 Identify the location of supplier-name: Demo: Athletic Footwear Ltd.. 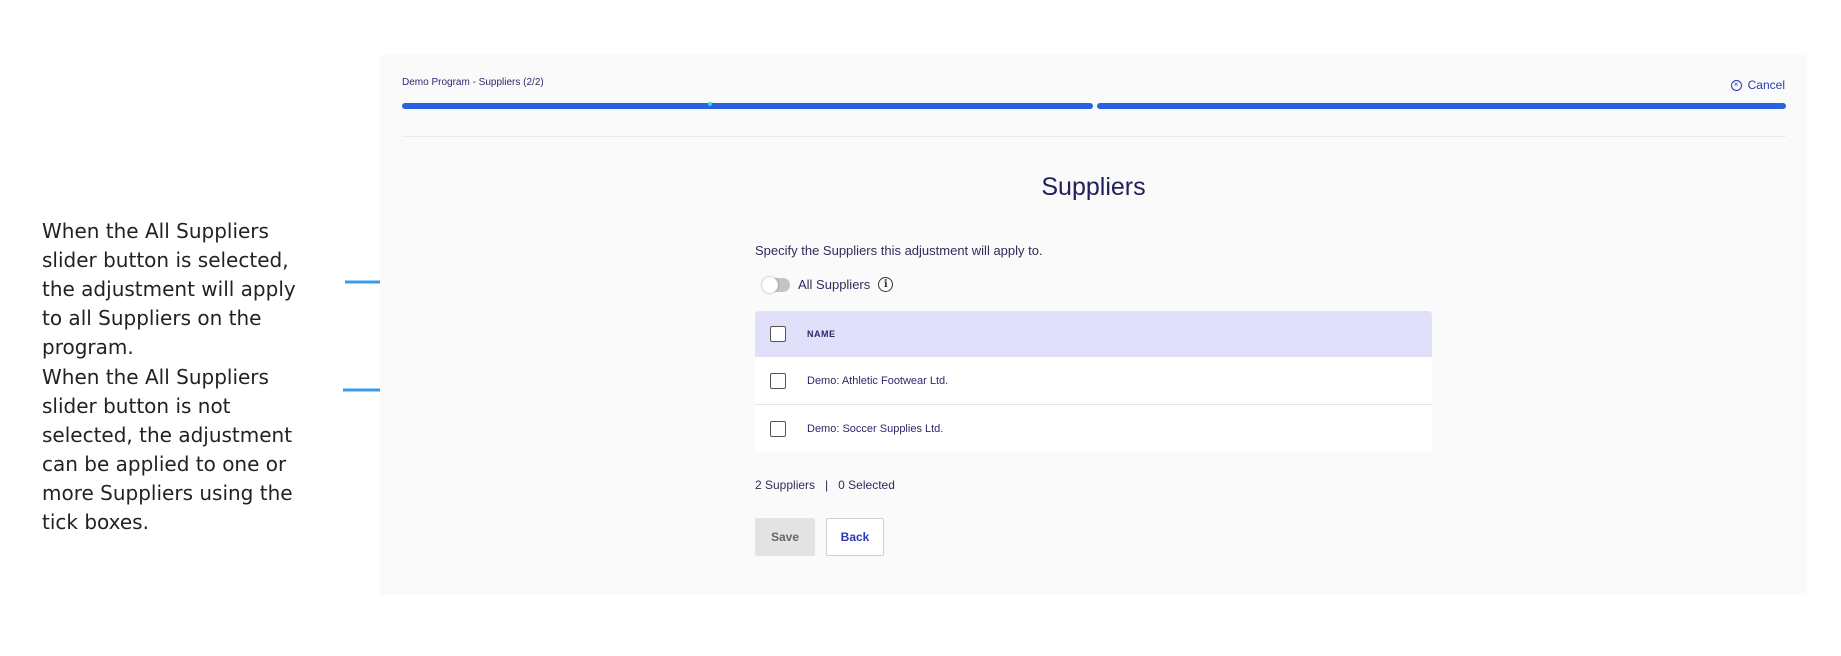
(878, 380).